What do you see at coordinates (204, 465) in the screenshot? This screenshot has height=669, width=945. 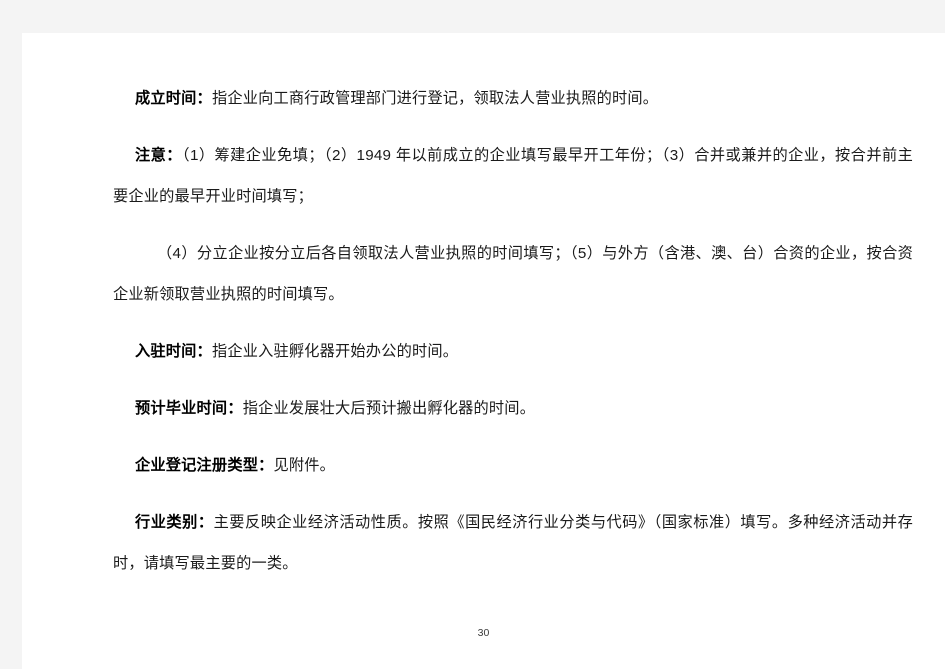 I see `term-label-registration-type: 企业登记注册类型：` at bounding box center [204, 465].